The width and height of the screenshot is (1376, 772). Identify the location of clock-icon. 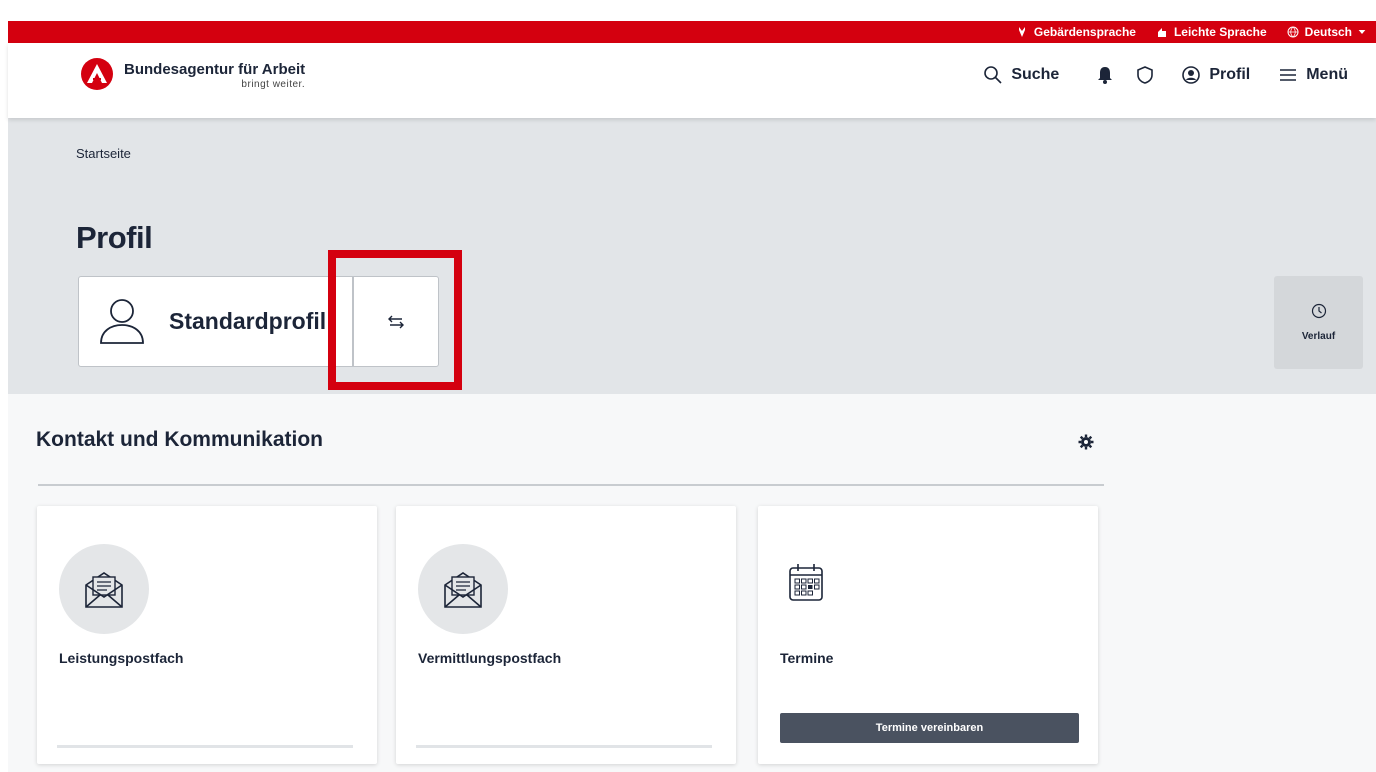
(1318, 311).